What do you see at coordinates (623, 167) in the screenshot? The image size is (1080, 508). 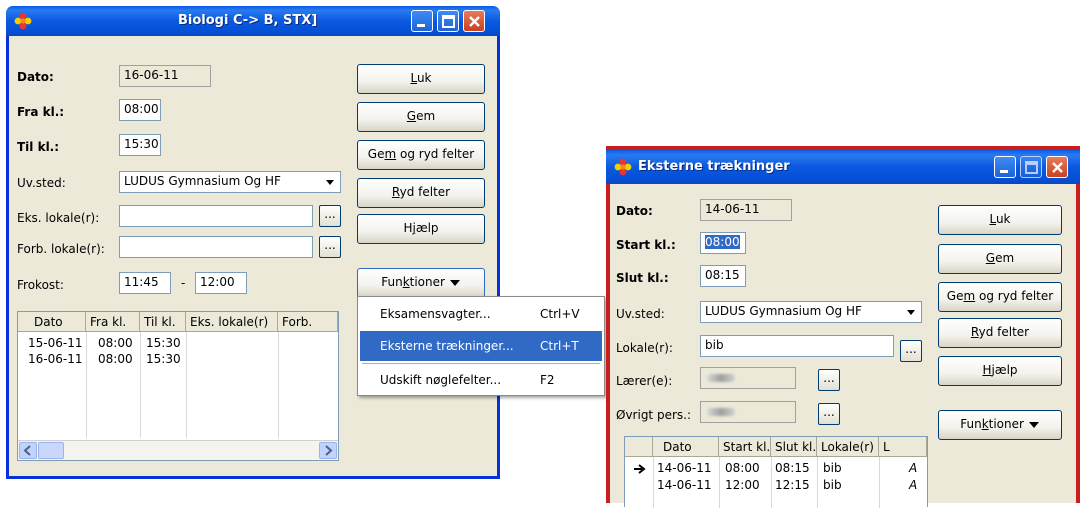 I see `flower-app-icon` at bounding box center [623, 167].